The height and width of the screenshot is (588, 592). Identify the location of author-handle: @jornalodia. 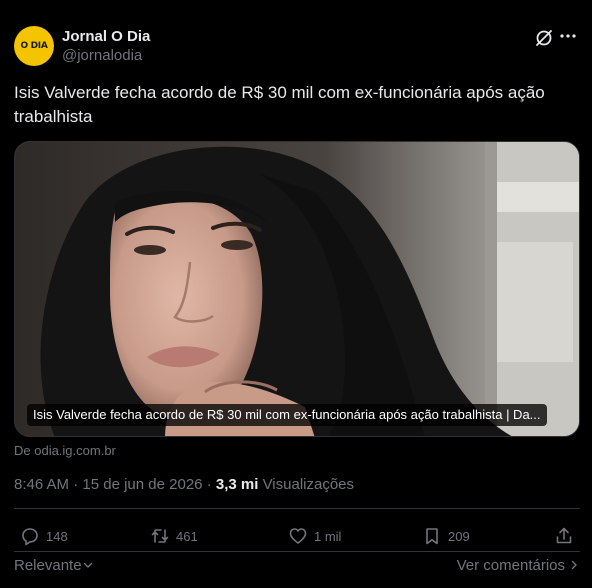
(106, 56).